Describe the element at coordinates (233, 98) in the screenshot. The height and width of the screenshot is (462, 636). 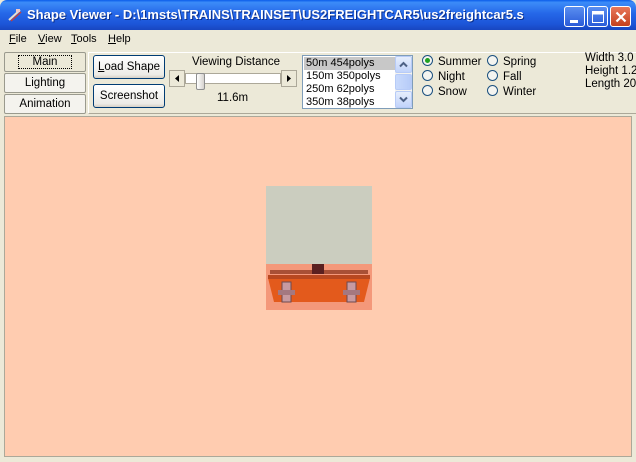
I see `viewing-distance-value: 11.6m` at that location.